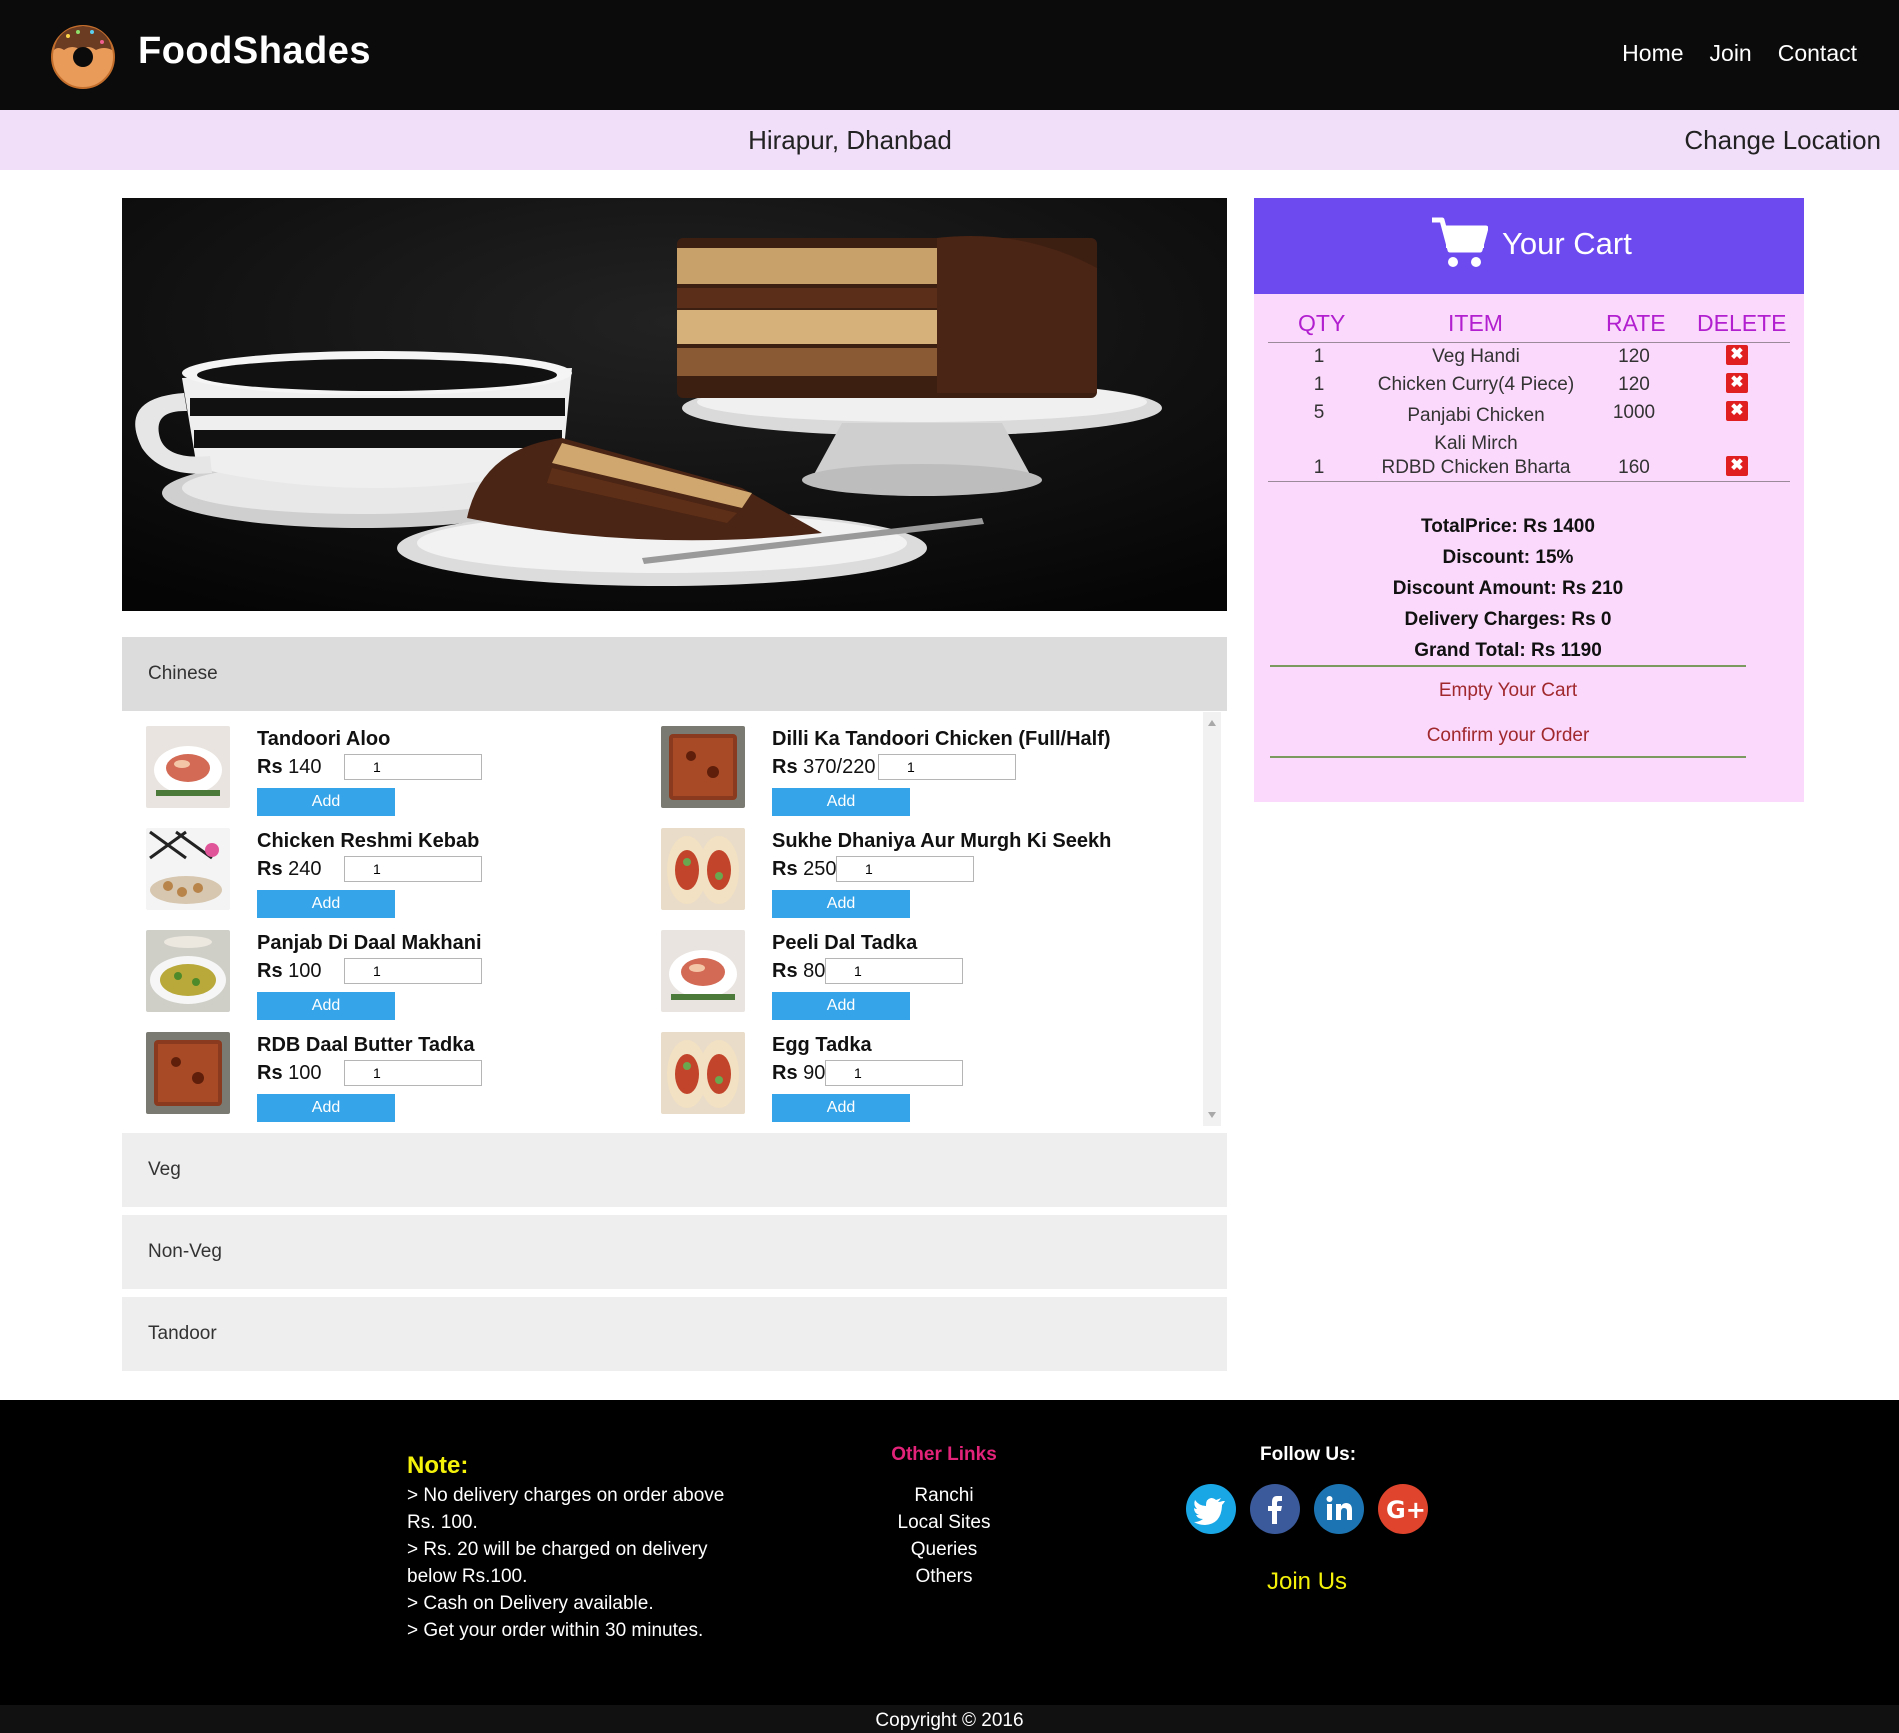 The width and height of the screenshot is (1899, 1733). Describe the element at coordinates (674, 1334) in the screenshot. I see `category-tandoor-header: Tandoor` at that location.